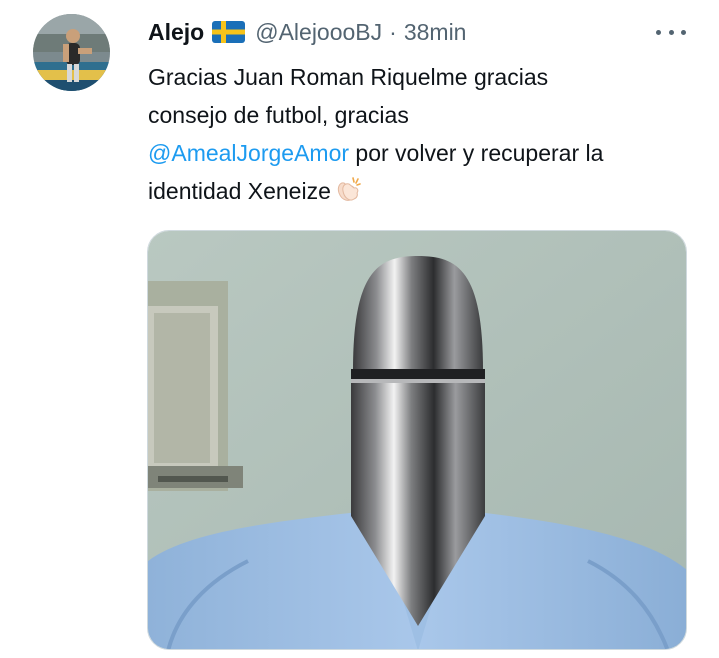  I want to click on tweet-text-line: identidad Xeneize, so click(428, 193).